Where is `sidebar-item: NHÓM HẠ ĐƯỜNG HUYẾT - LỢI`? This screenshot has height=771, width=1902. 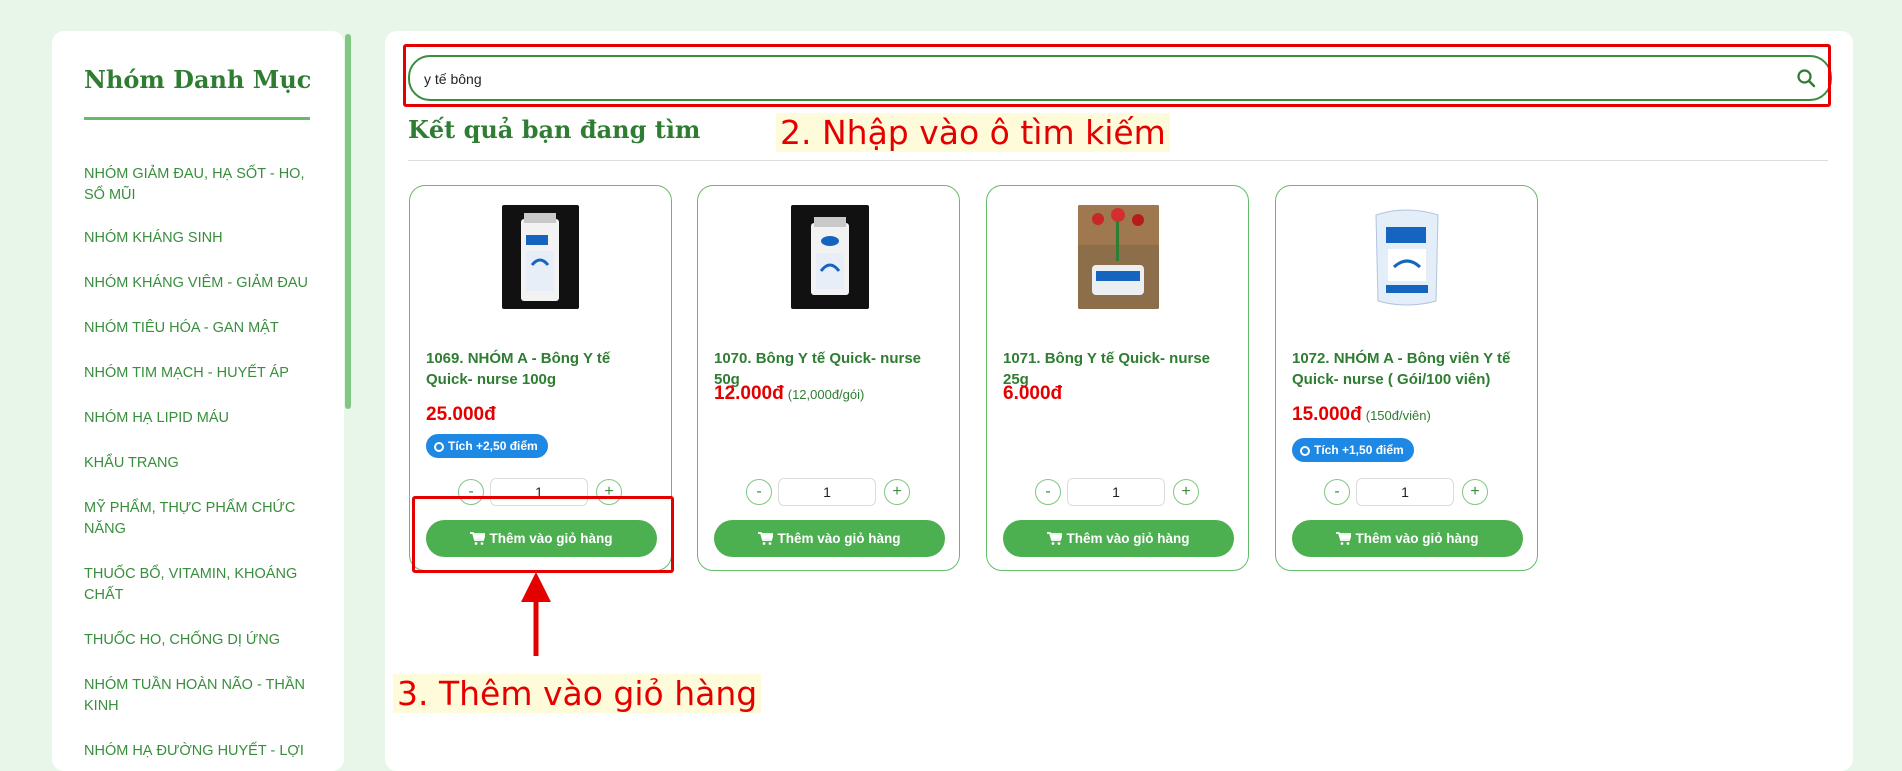
sidebar-item: NHÓM HẠ ĐƯỜNG HUYẾT - LỢI is located at coordinates (196, 751).